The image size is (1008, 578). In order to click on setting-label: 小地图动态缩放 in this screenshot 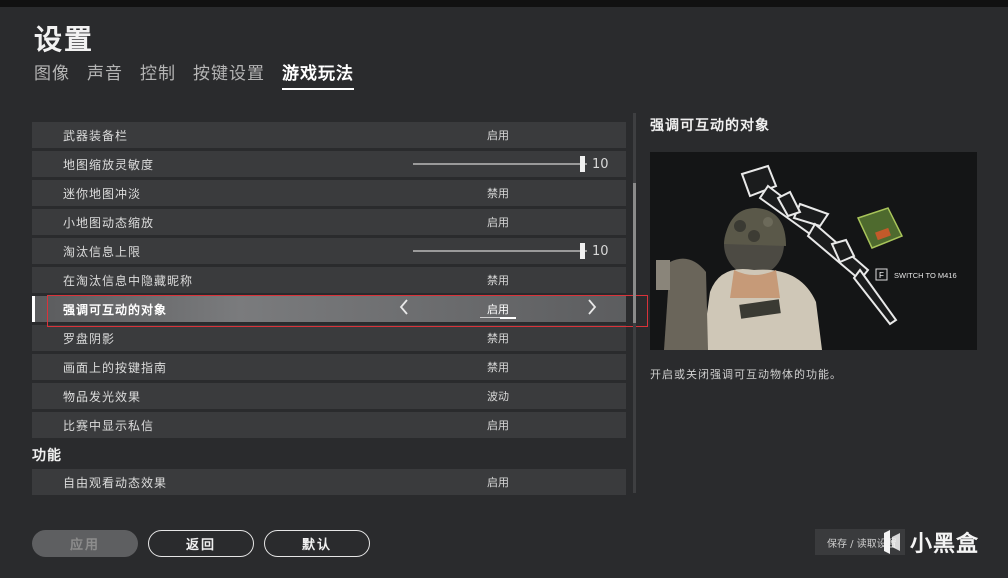, I will do `click(109, 222)`.